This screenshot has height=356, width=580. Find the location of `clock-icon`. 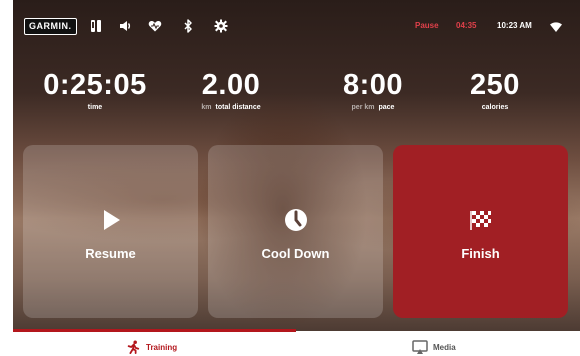

clock-icon is located at coordinates (296, 220).